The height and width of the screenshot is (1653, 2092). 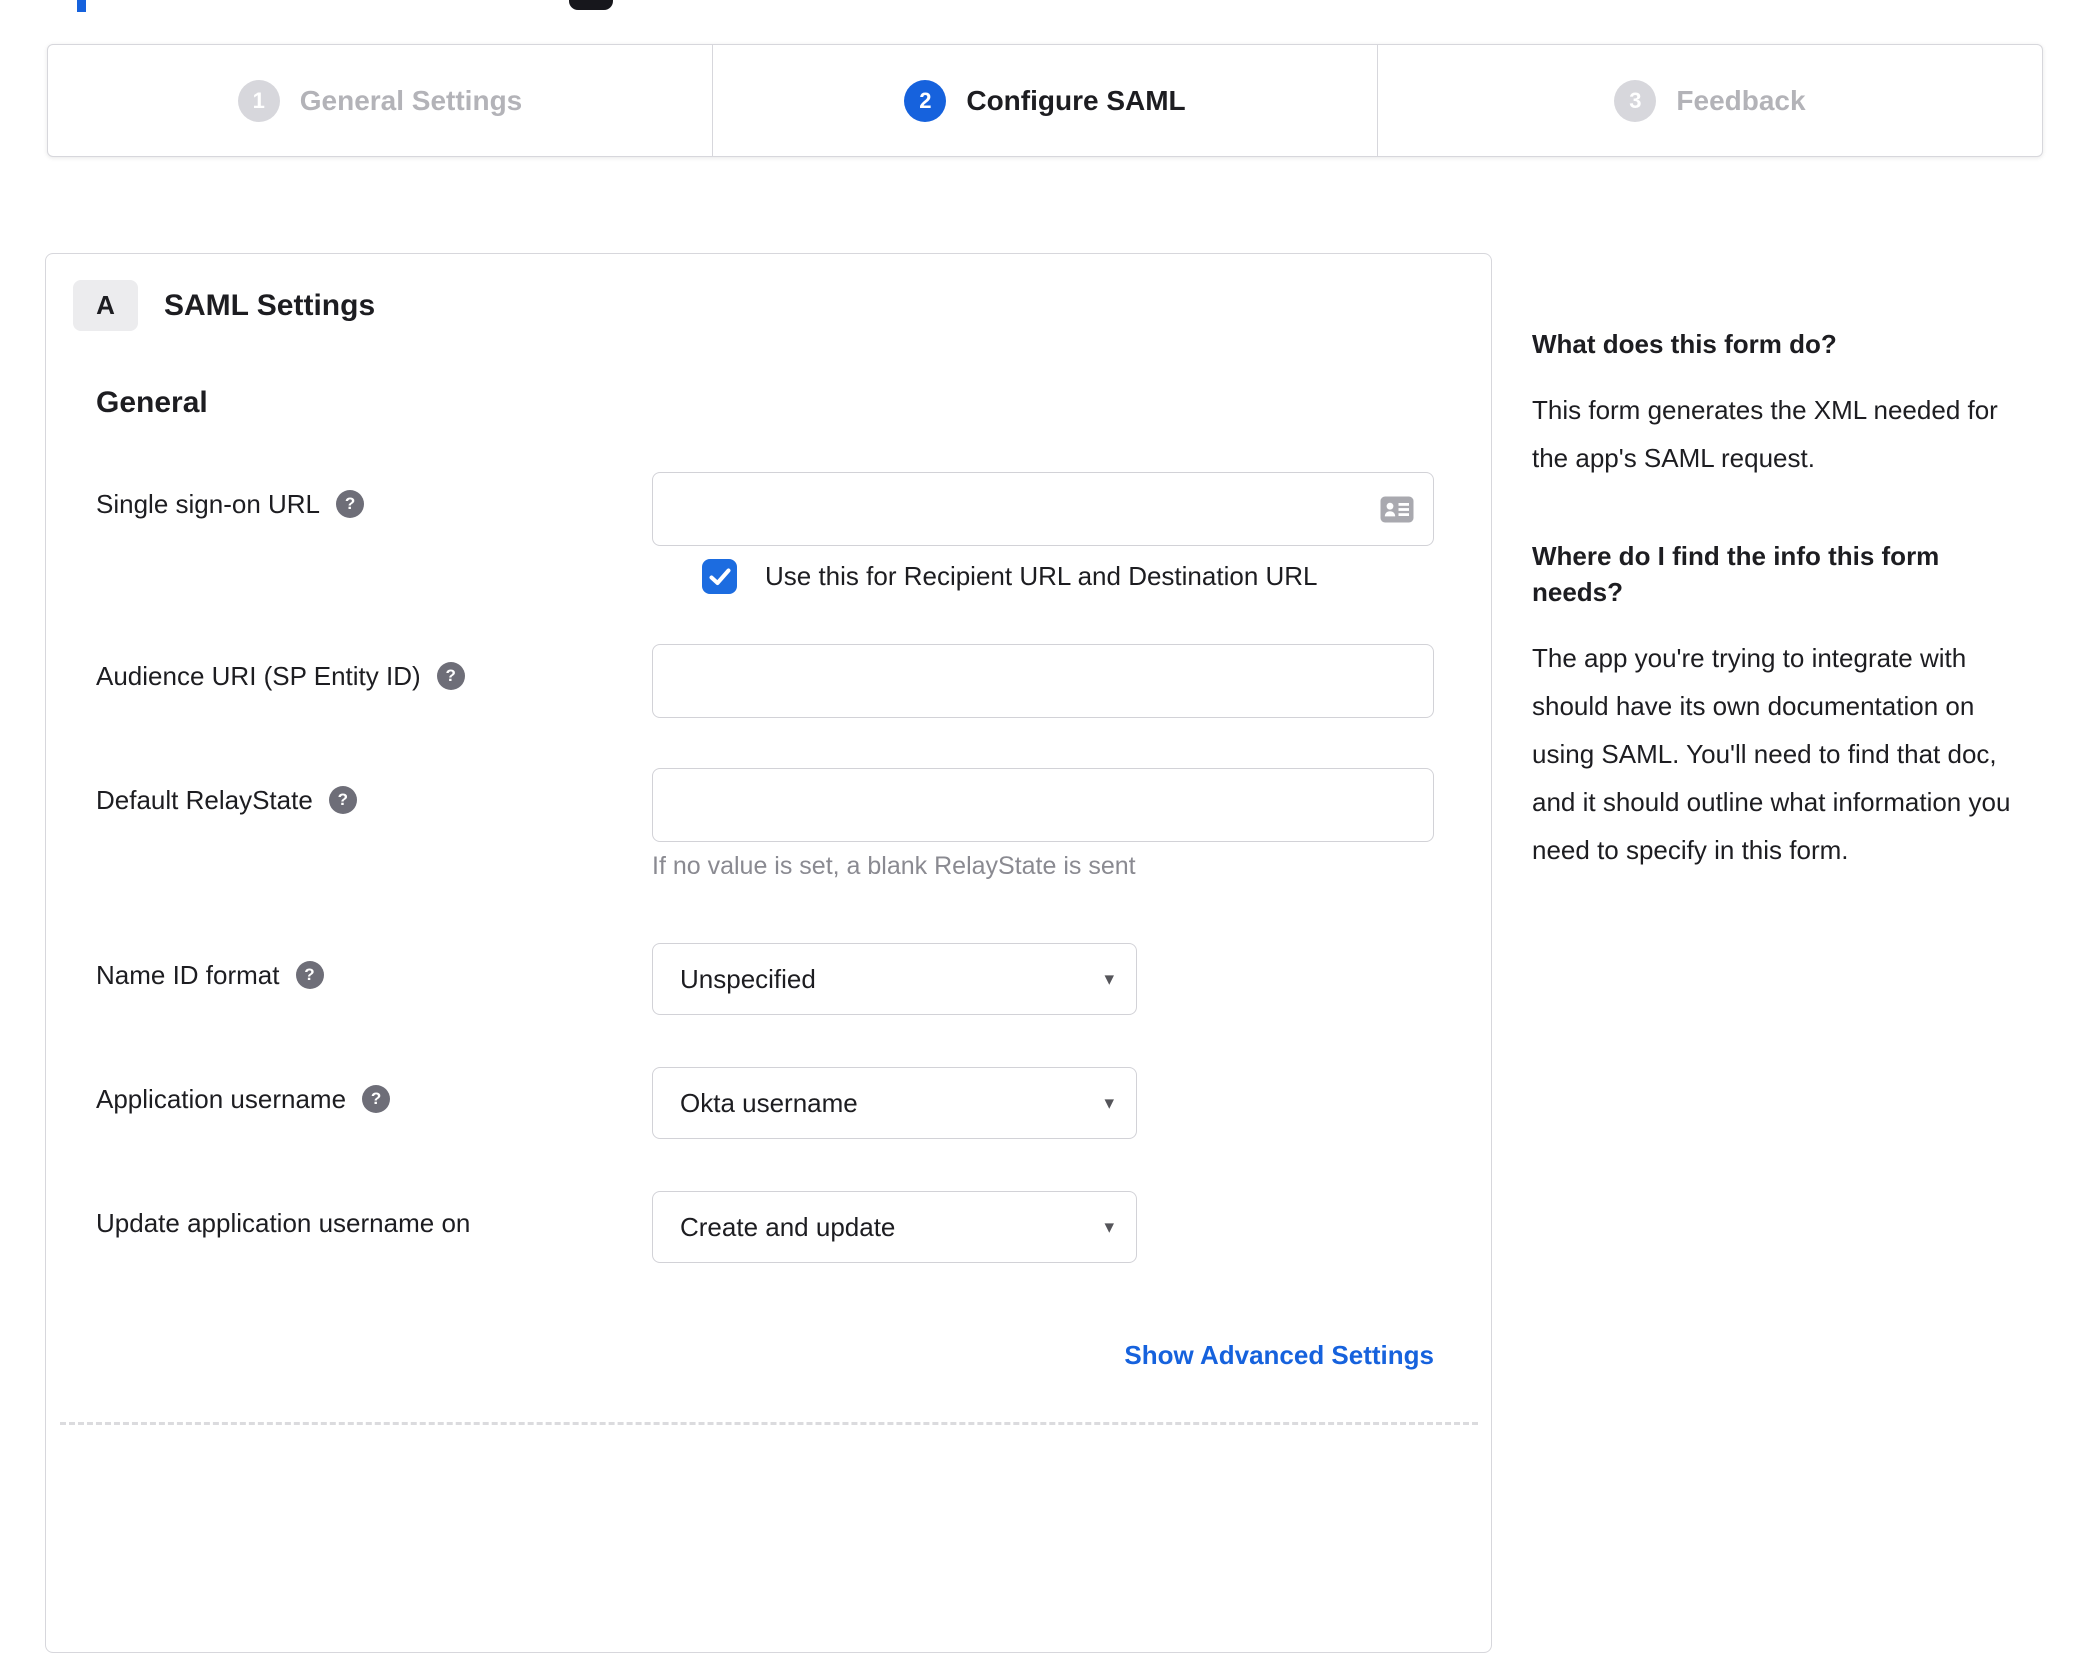 I want to click on cropped-app-logo, so click(x=591, y=5).